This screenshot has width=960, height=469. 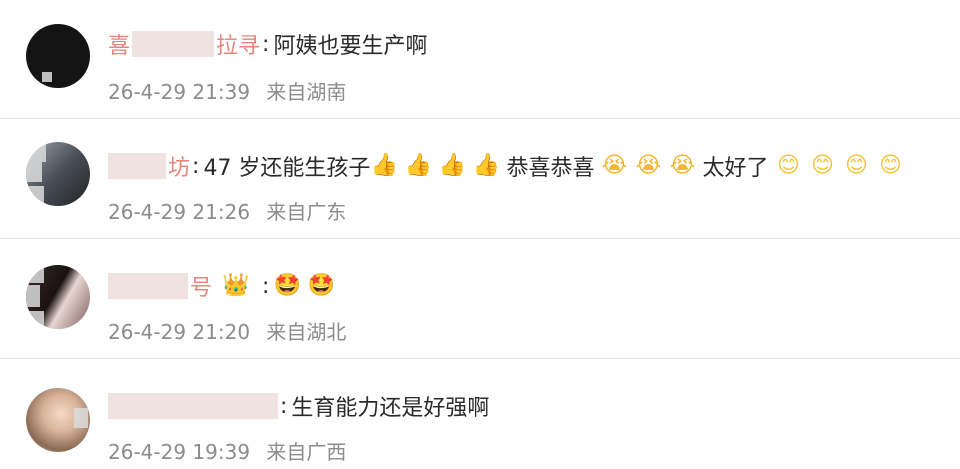 I want to click on comment-meta: 26-4-29 19:39 来自广西, so click(x=227, y=450).